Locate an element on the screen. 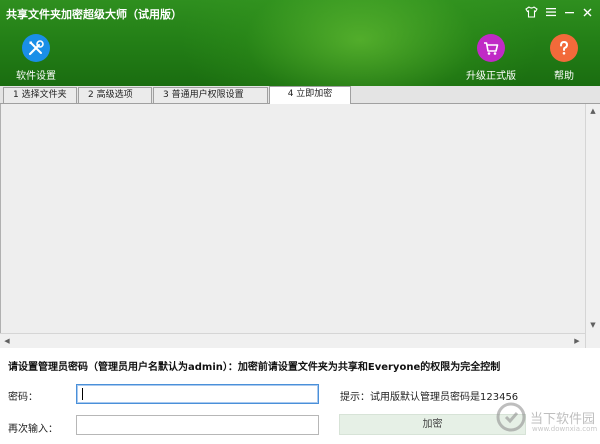  window-title: 共享文件夹加密超级大师（试用版） is located at coordinates (94, 14).